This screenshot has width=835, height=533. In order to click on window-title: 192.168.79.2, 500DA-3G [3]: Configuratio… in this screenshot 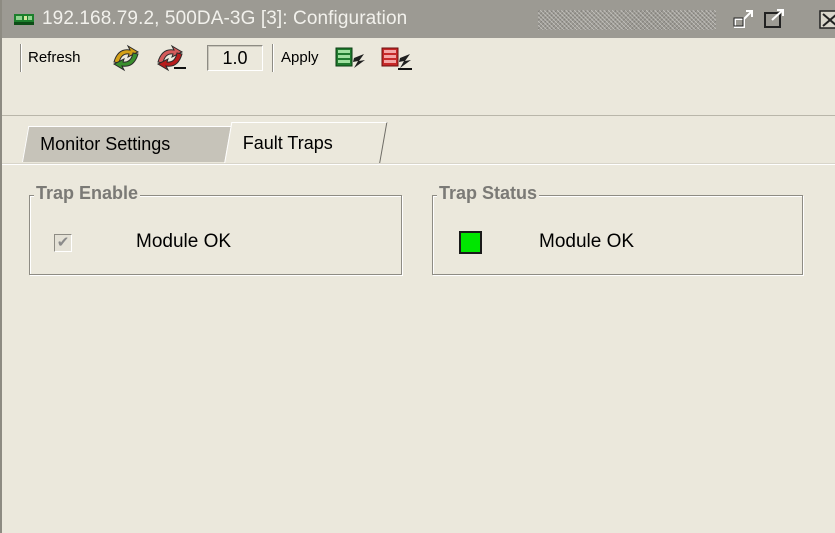, I will do `click(225, 18)`.